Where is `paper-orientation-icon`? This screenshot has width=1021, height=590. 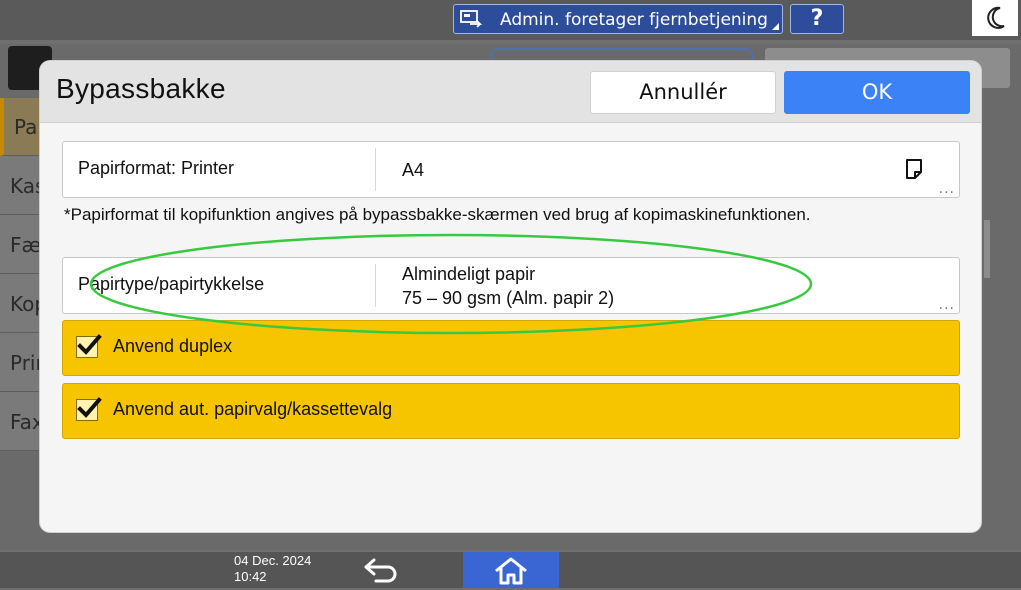
paper-orientation-icon is located at coordinates (914, 169).